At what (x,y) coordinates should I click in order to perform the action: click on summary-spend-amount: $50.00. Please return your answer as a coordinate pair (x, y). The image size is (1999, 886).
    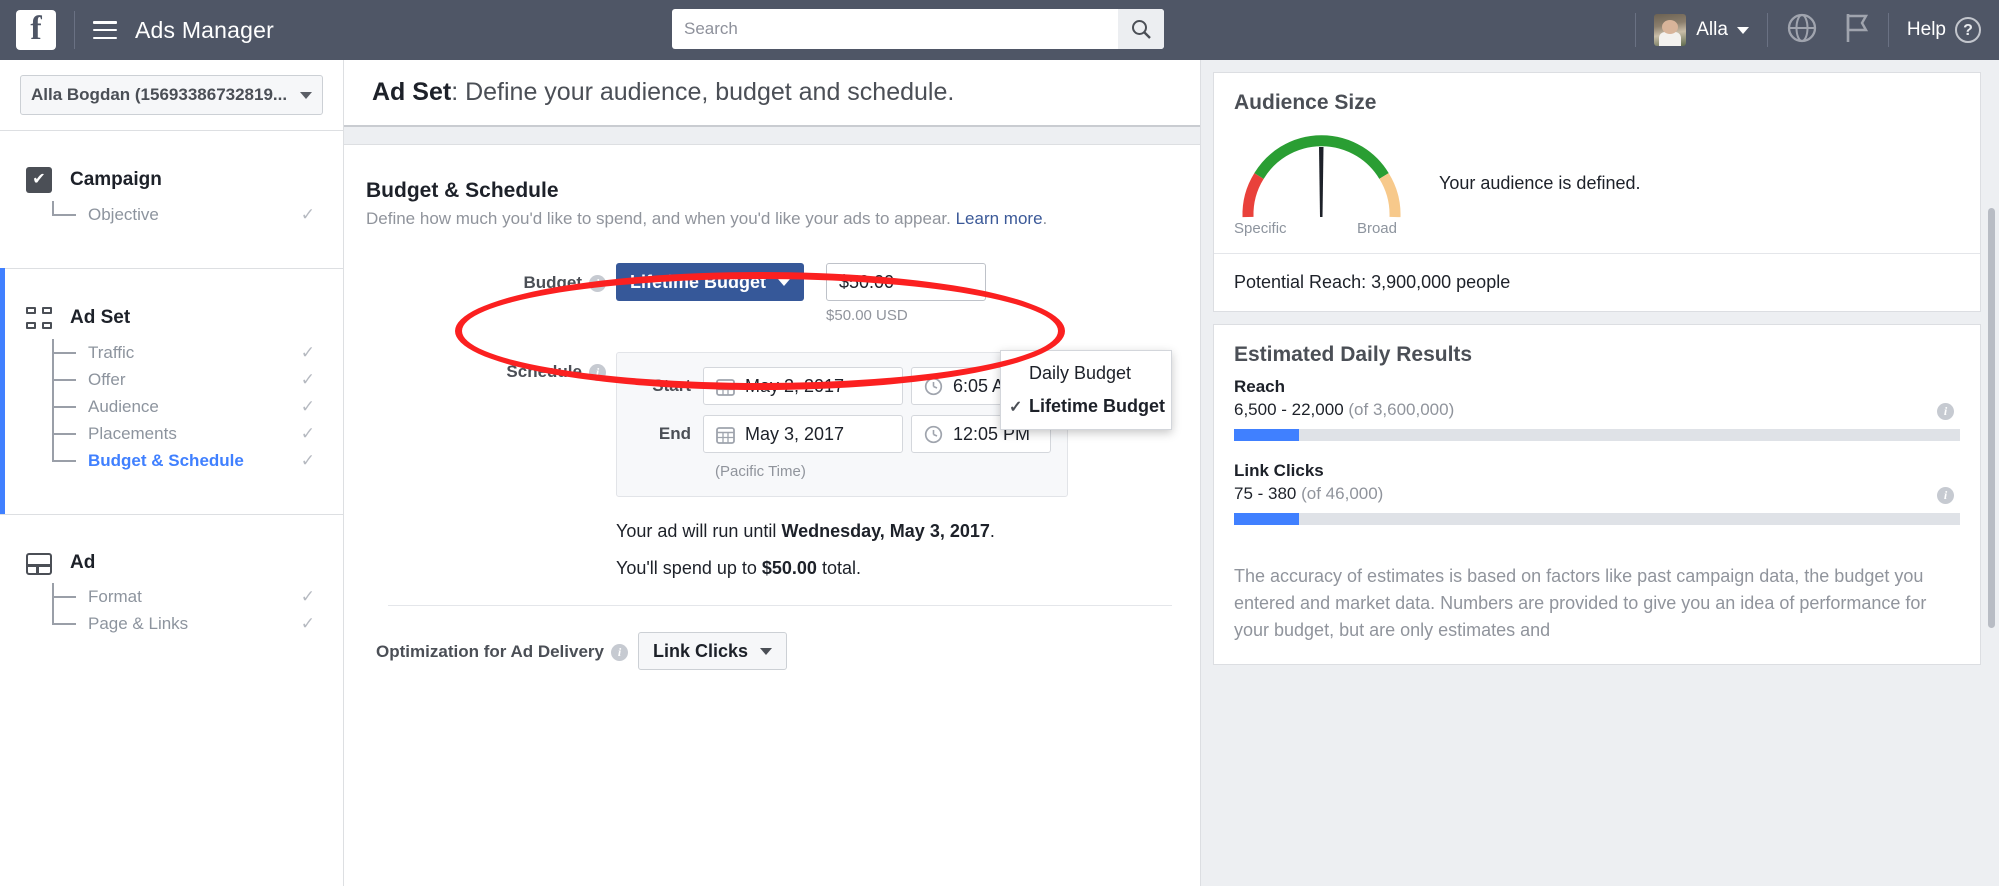
    Looking at the image, I should click on (789, 568).